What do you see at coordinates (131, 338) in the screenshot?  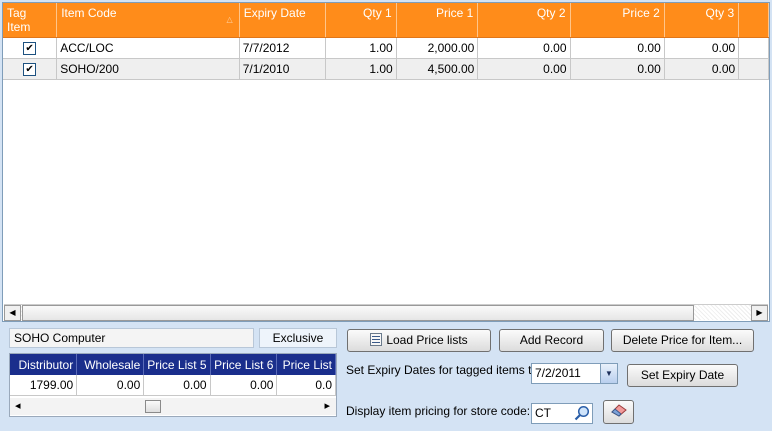 I see `item-description-field: SOHO Computer` at bounding box center [131, 338].